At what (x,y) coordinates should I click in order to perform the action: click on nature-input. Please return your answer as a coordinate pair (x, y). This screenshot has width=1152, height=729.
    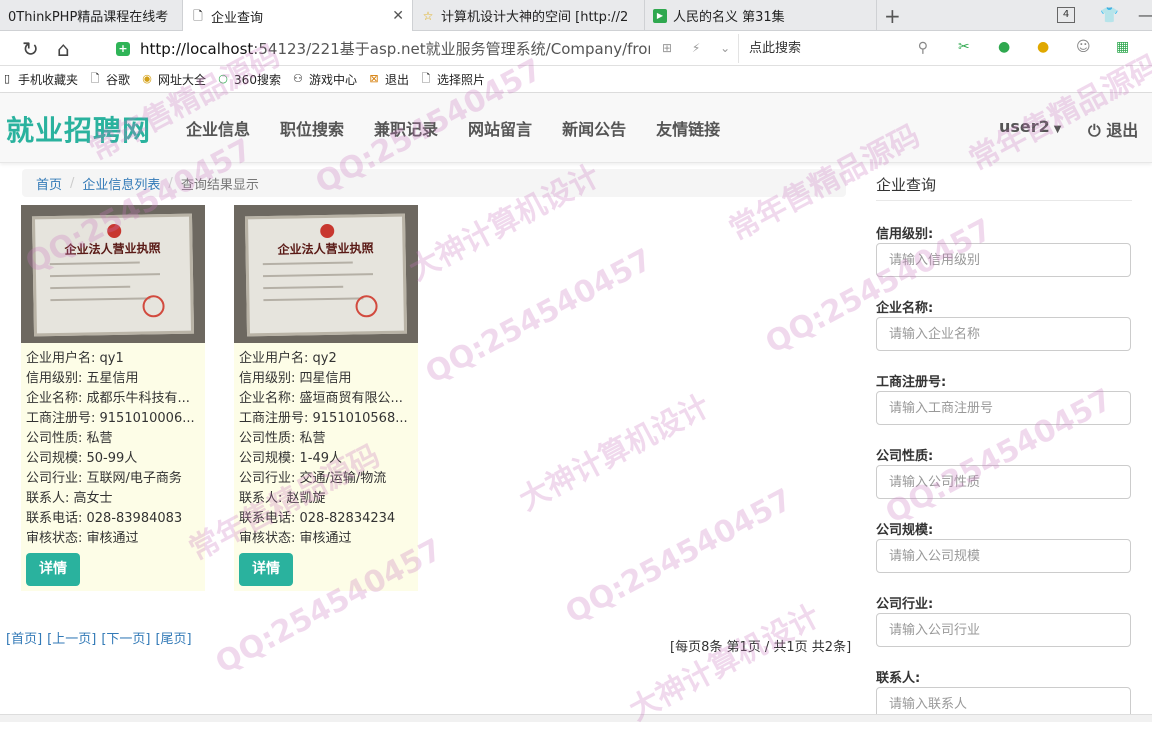
    Looking at the image, I should click on (1003, 482).